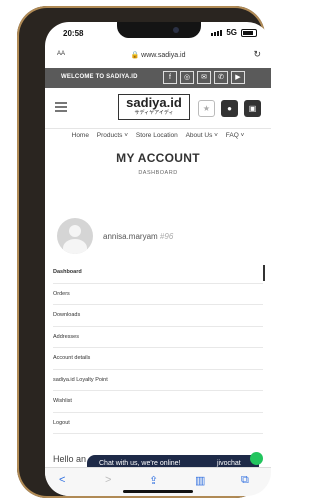  Describe the element at coordinates (245, 480) in the screenshot. I see `tabs-icon: ⧉` at that location.